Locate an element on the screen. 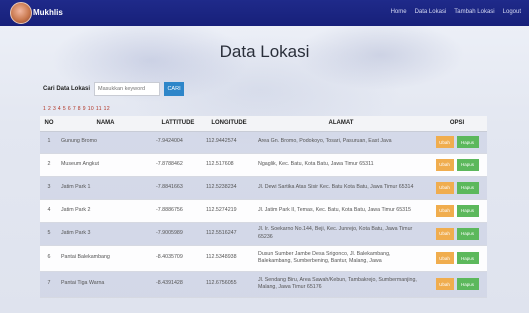 This screenshot has width=529, height=313. nav-link-logout: Logout is located at coordinates (512, 12).